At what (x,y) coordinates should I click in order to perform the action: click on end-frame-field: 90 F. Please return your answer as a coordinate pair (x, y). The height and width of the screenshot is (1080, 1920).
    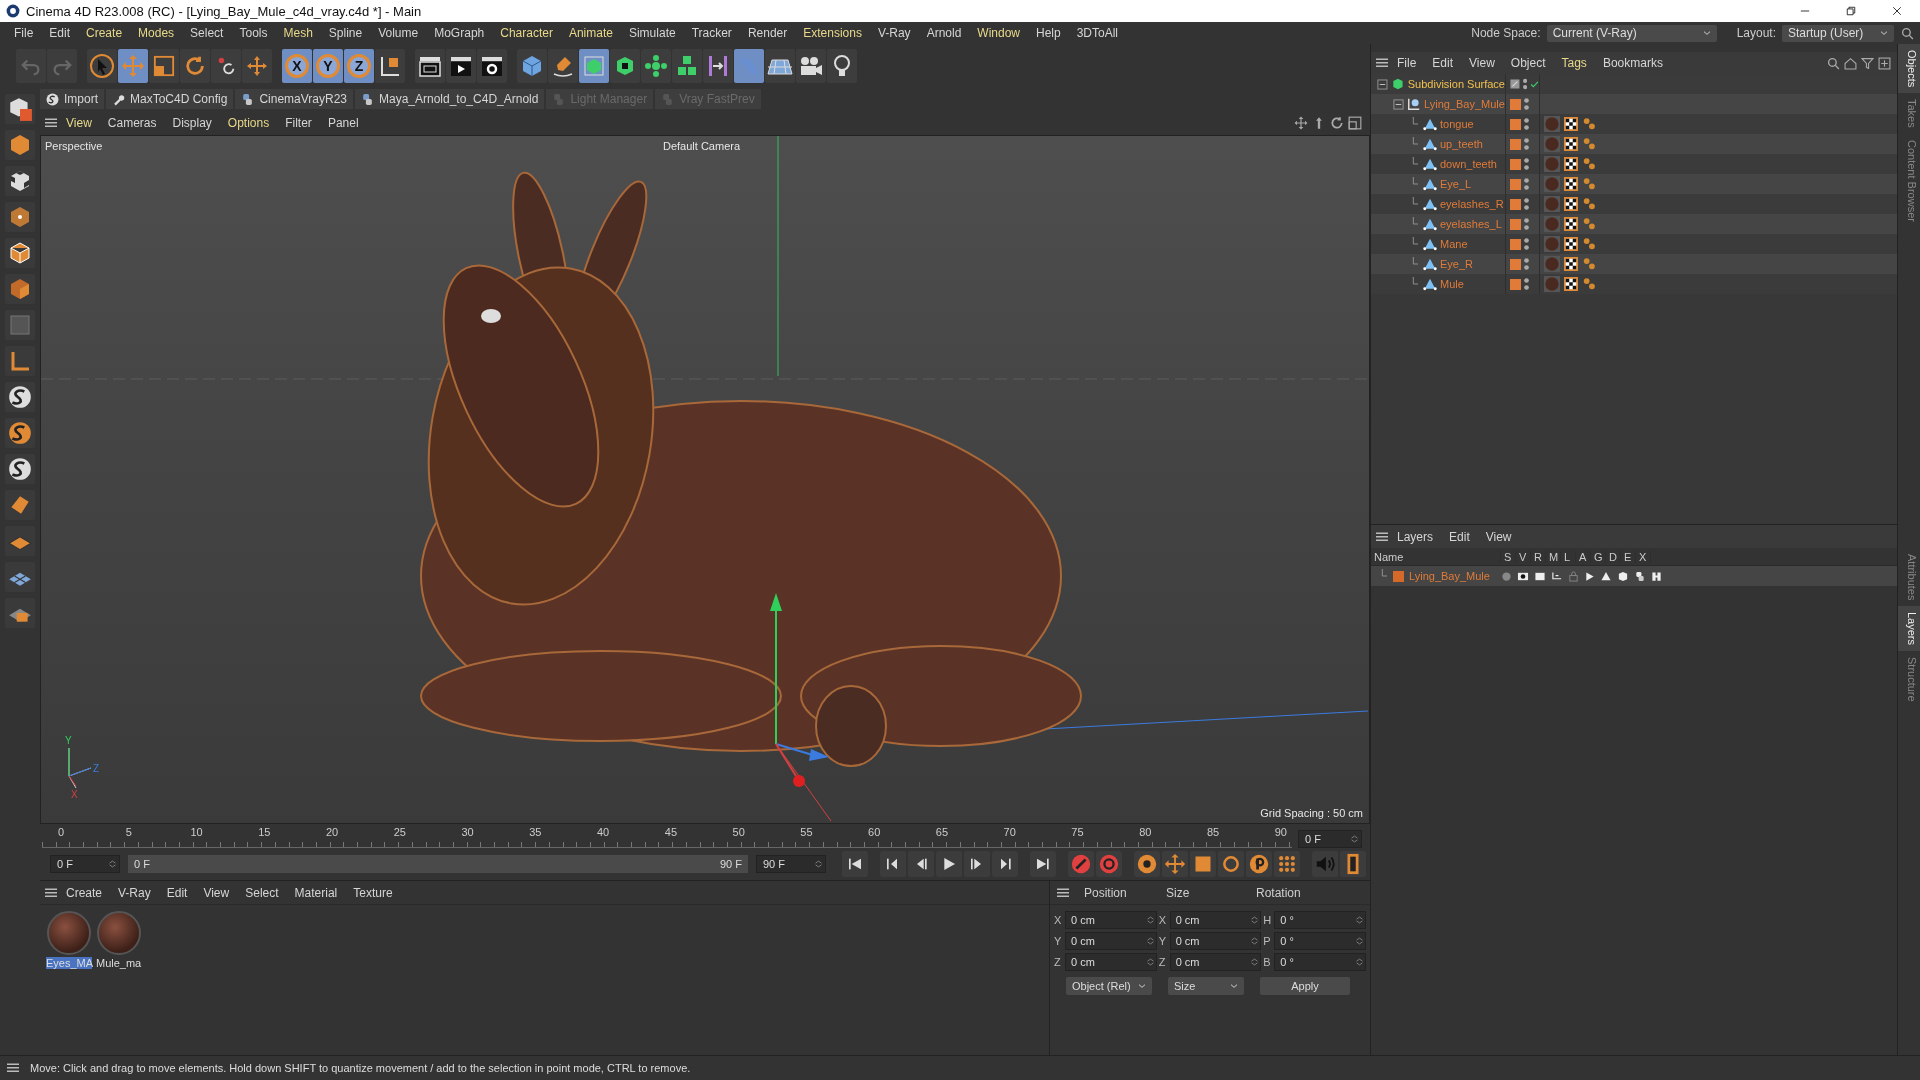
    Looking at the image, I should click on (791, 864).